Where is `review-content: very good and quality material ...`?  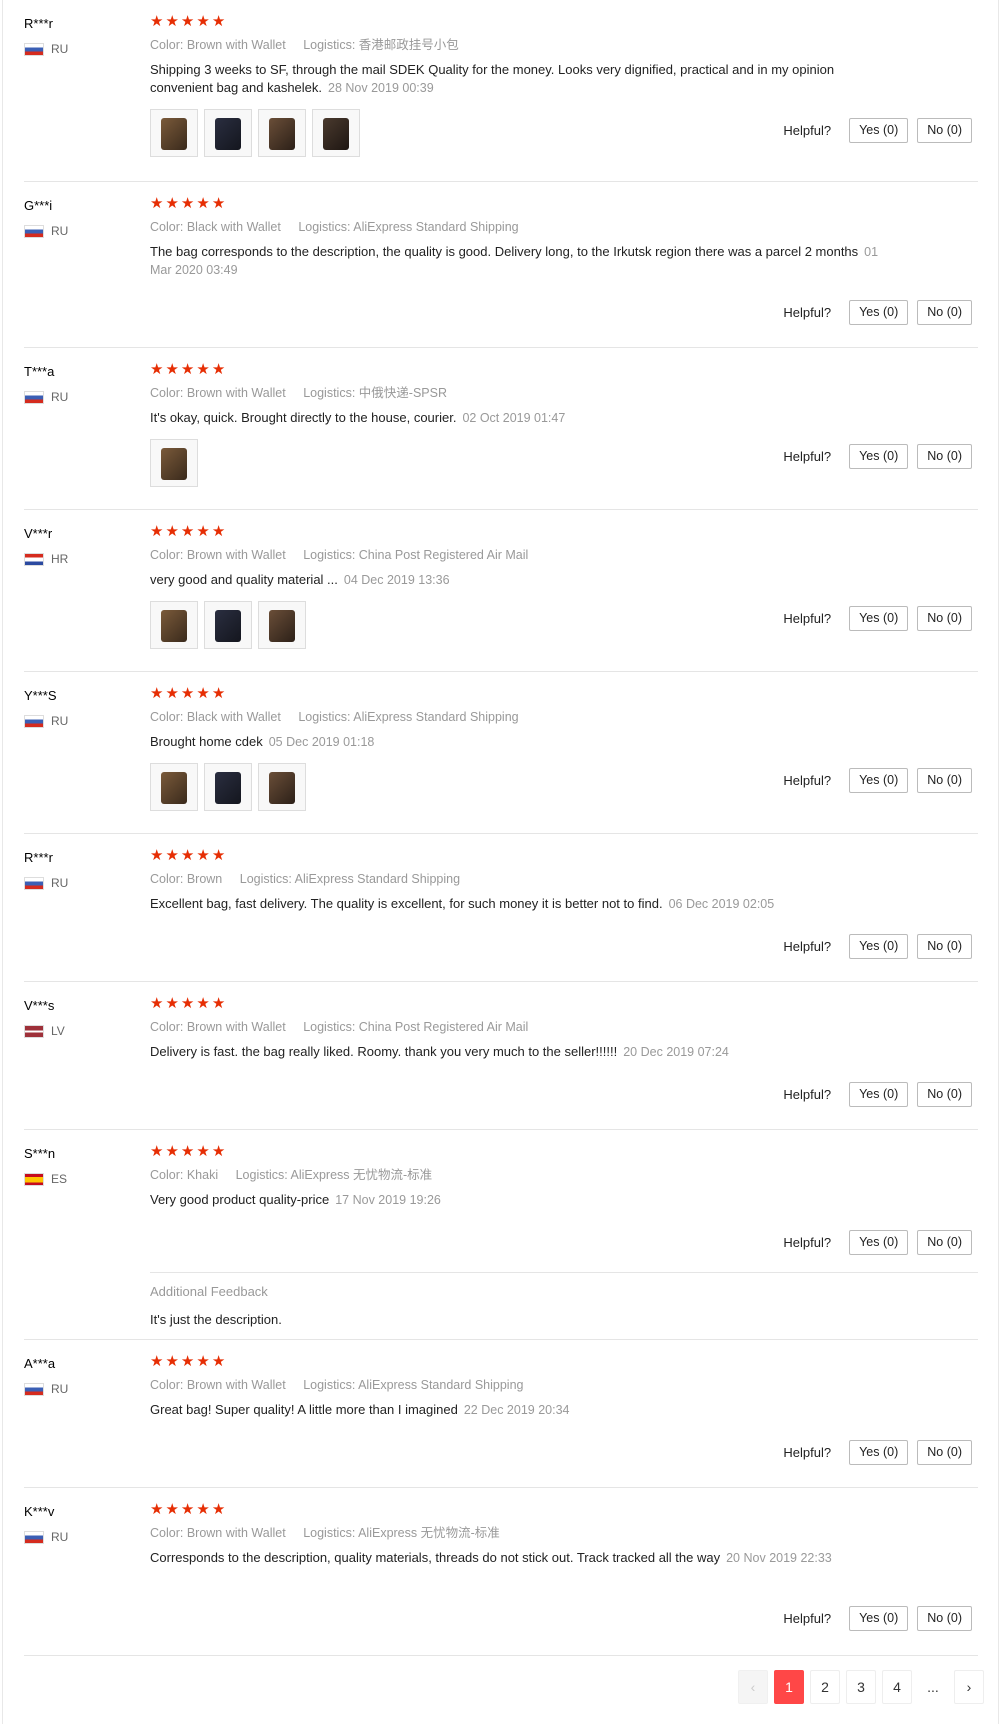 review-content: very good and quality material ... is located at coordinates (244, 579).